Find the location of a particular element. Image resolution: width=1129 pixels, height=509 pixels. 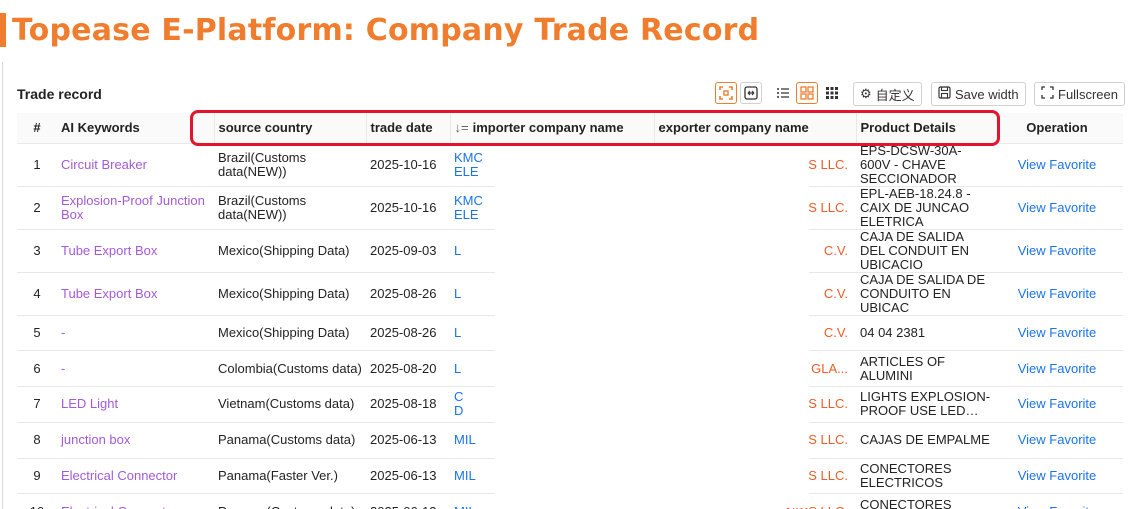

col-header-date: trade date is located at coordinates (407, 128).